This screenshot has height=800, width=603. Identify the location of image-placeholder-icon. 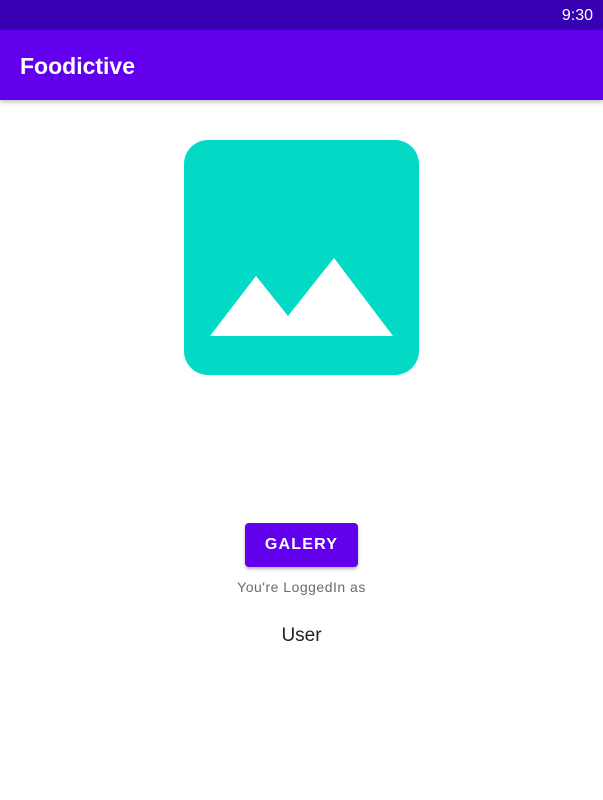
(301, 257).